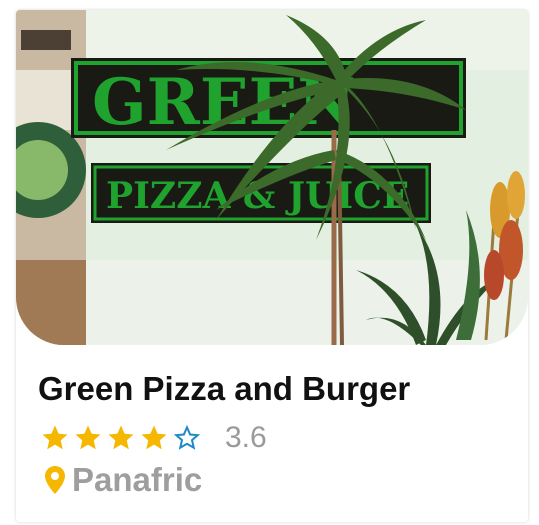 This screenshot has height=525, width=539. What do you see at coordinates (55, 480) in the screenshot?
I see `location-pin-icon` at bounding box center [55, 480].